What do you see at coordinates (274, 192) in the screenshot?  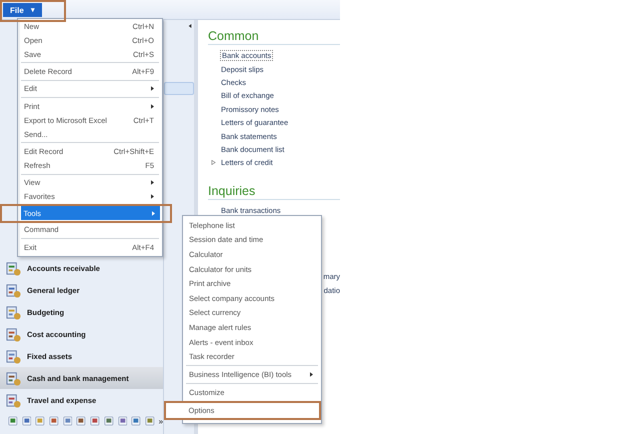 I see `section-heading: Inquiries` at bounding box center [274, 192].